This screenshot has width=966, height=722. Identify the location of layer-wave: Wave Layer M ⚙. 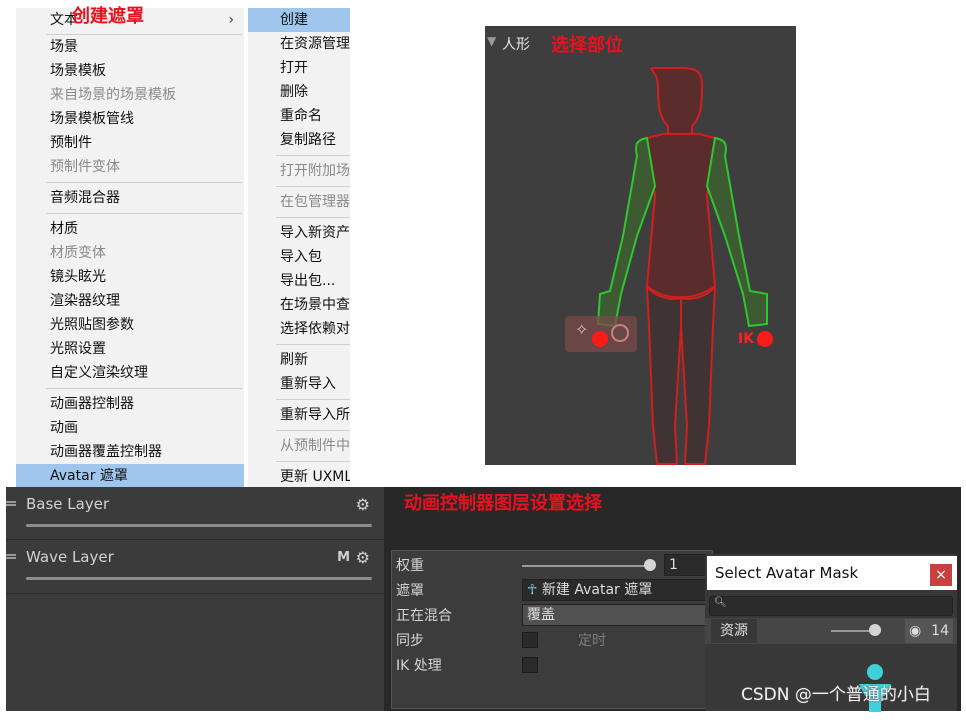
(195, 566).